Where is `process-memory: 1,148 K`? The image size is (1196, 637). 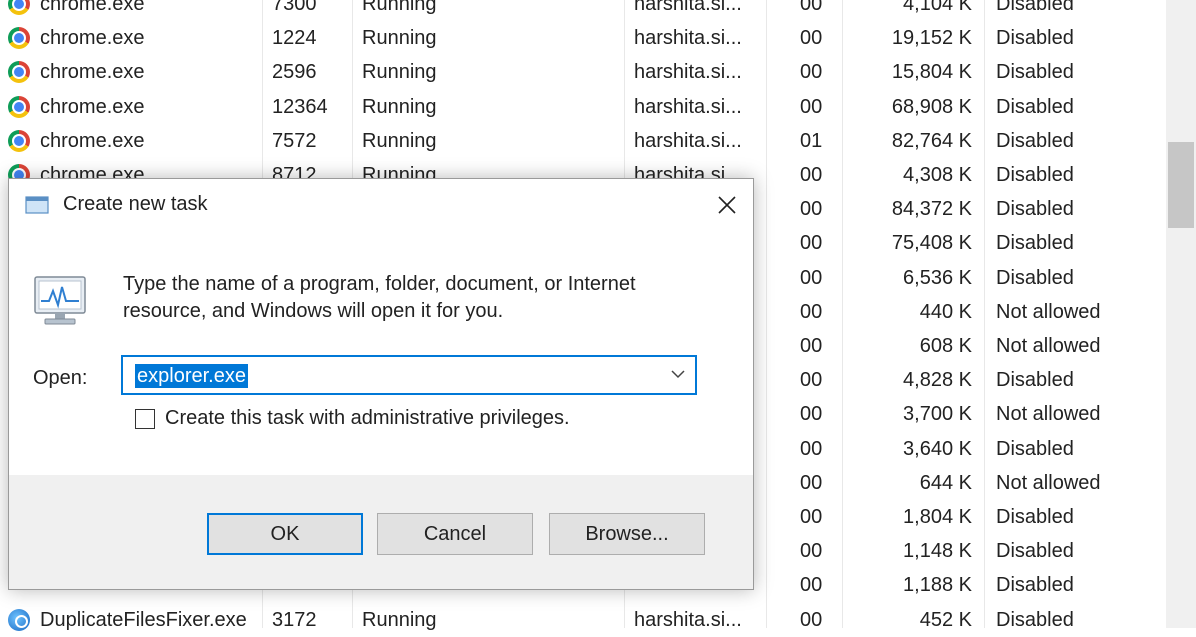
process-memory: 1,148 K is located at coordinates (937, 551).